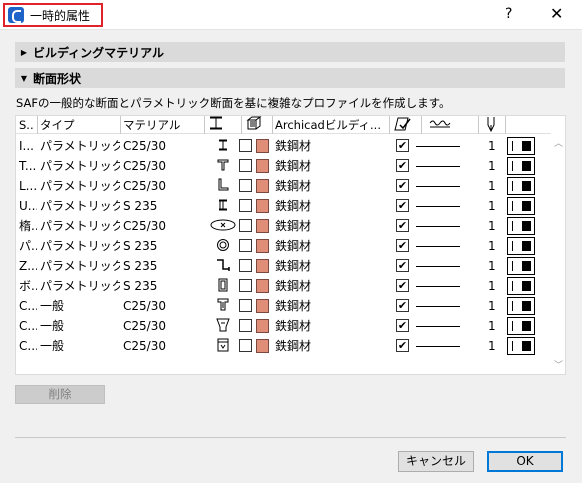 The image size is (582, 483). I want to click on custom-box-section-icon, so click(223, 347).